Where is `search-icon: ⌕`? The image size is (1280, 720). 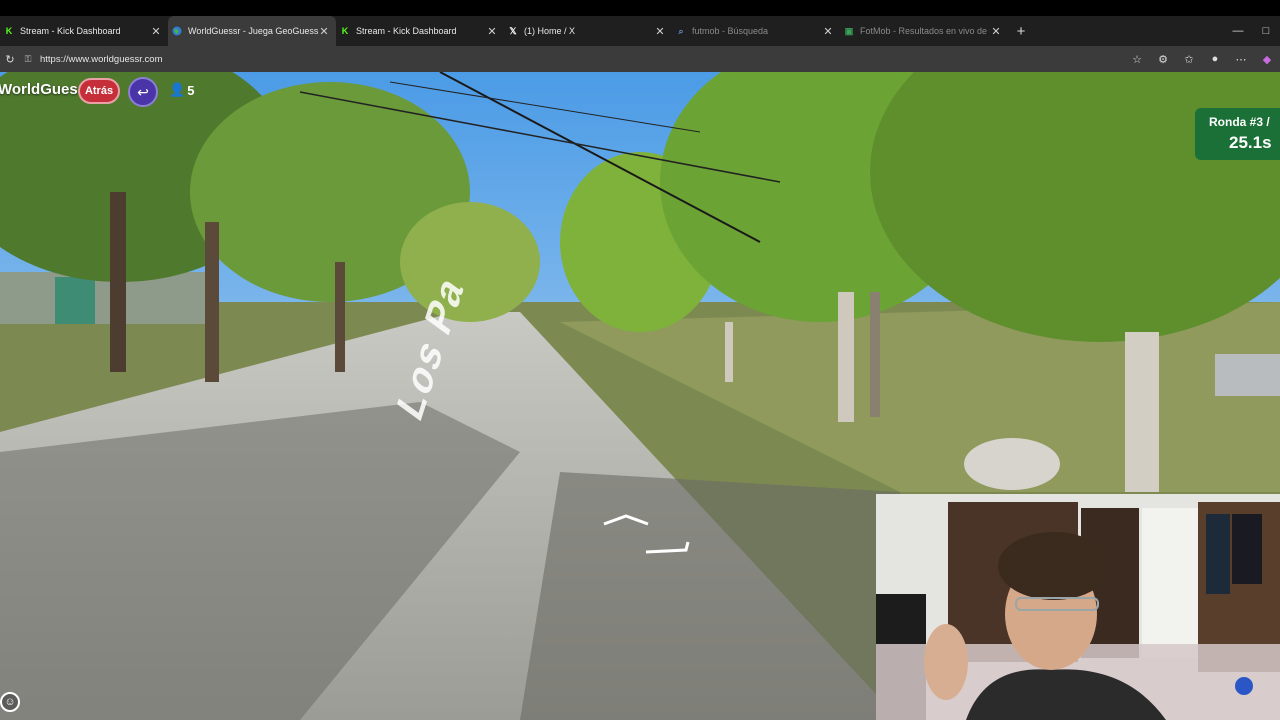 search-icon: ⌕ is located at coordinates (681, 30).